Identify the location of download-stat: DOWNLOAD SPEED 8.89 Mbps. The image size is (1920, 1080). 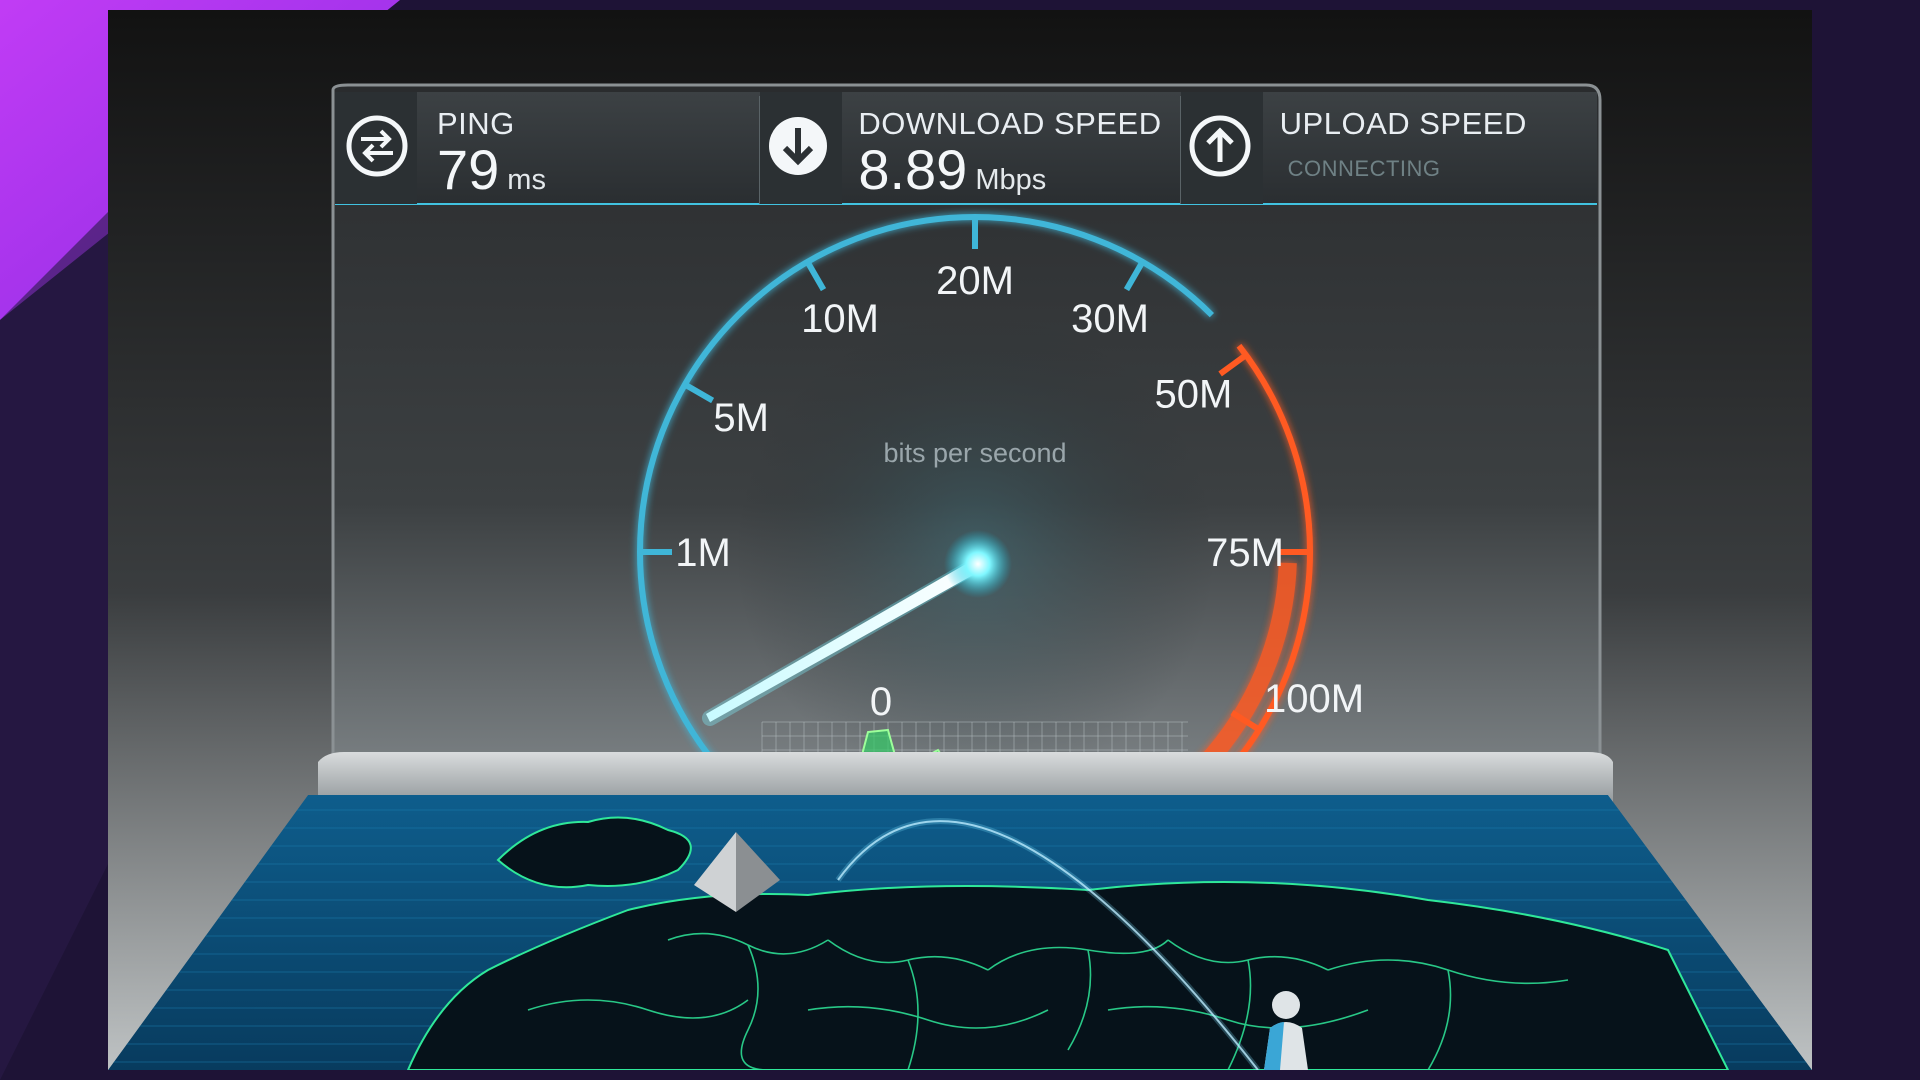
(964, 148).